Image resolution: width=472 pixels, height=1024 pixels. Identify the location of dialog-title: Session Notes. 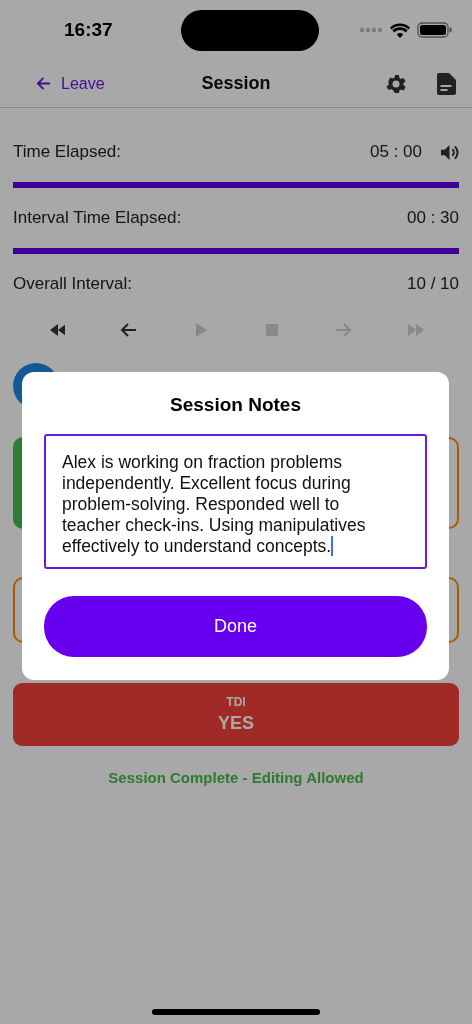
(235, 405).